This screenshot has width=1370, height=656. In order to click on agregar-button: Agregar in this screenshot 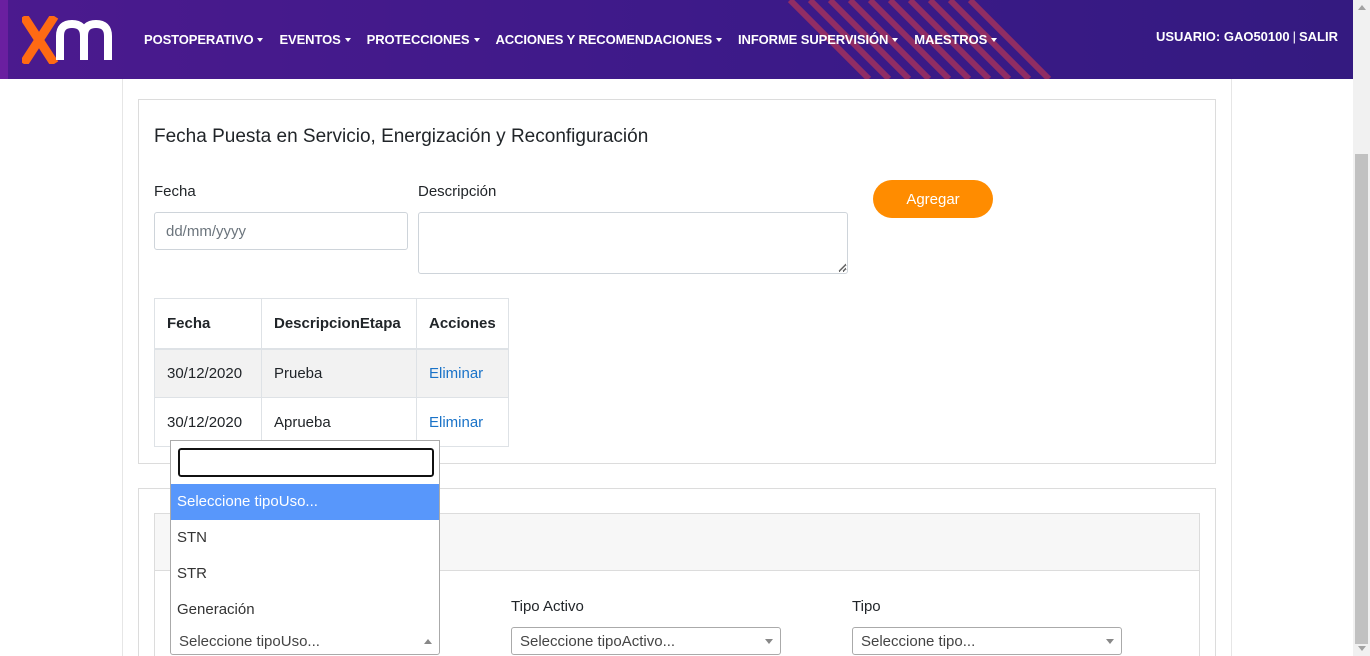, I will do `click(933, 199)`.